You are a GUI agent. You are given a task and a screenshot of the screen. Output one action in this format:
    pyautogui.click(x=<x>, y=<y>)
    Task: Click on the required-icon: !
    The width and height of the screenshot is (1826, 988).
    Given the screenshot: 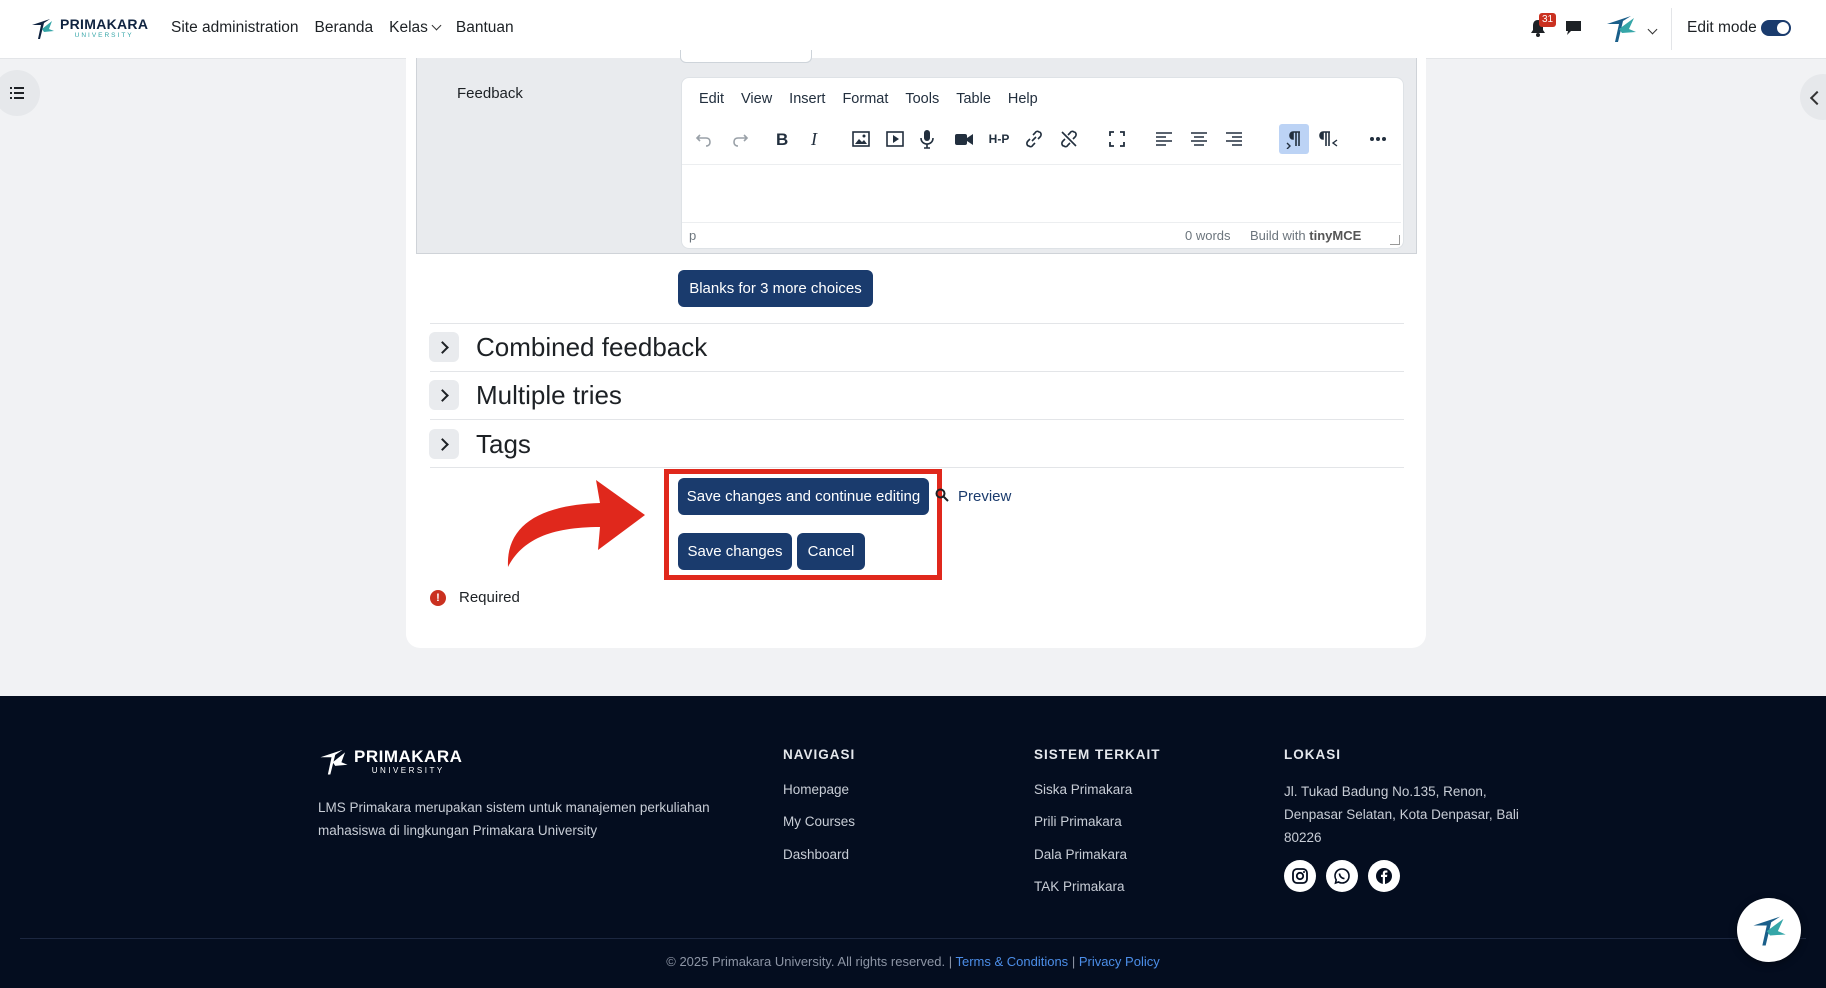 What is the action you would take?
    pyautogui.click(x=438, y=598)
    